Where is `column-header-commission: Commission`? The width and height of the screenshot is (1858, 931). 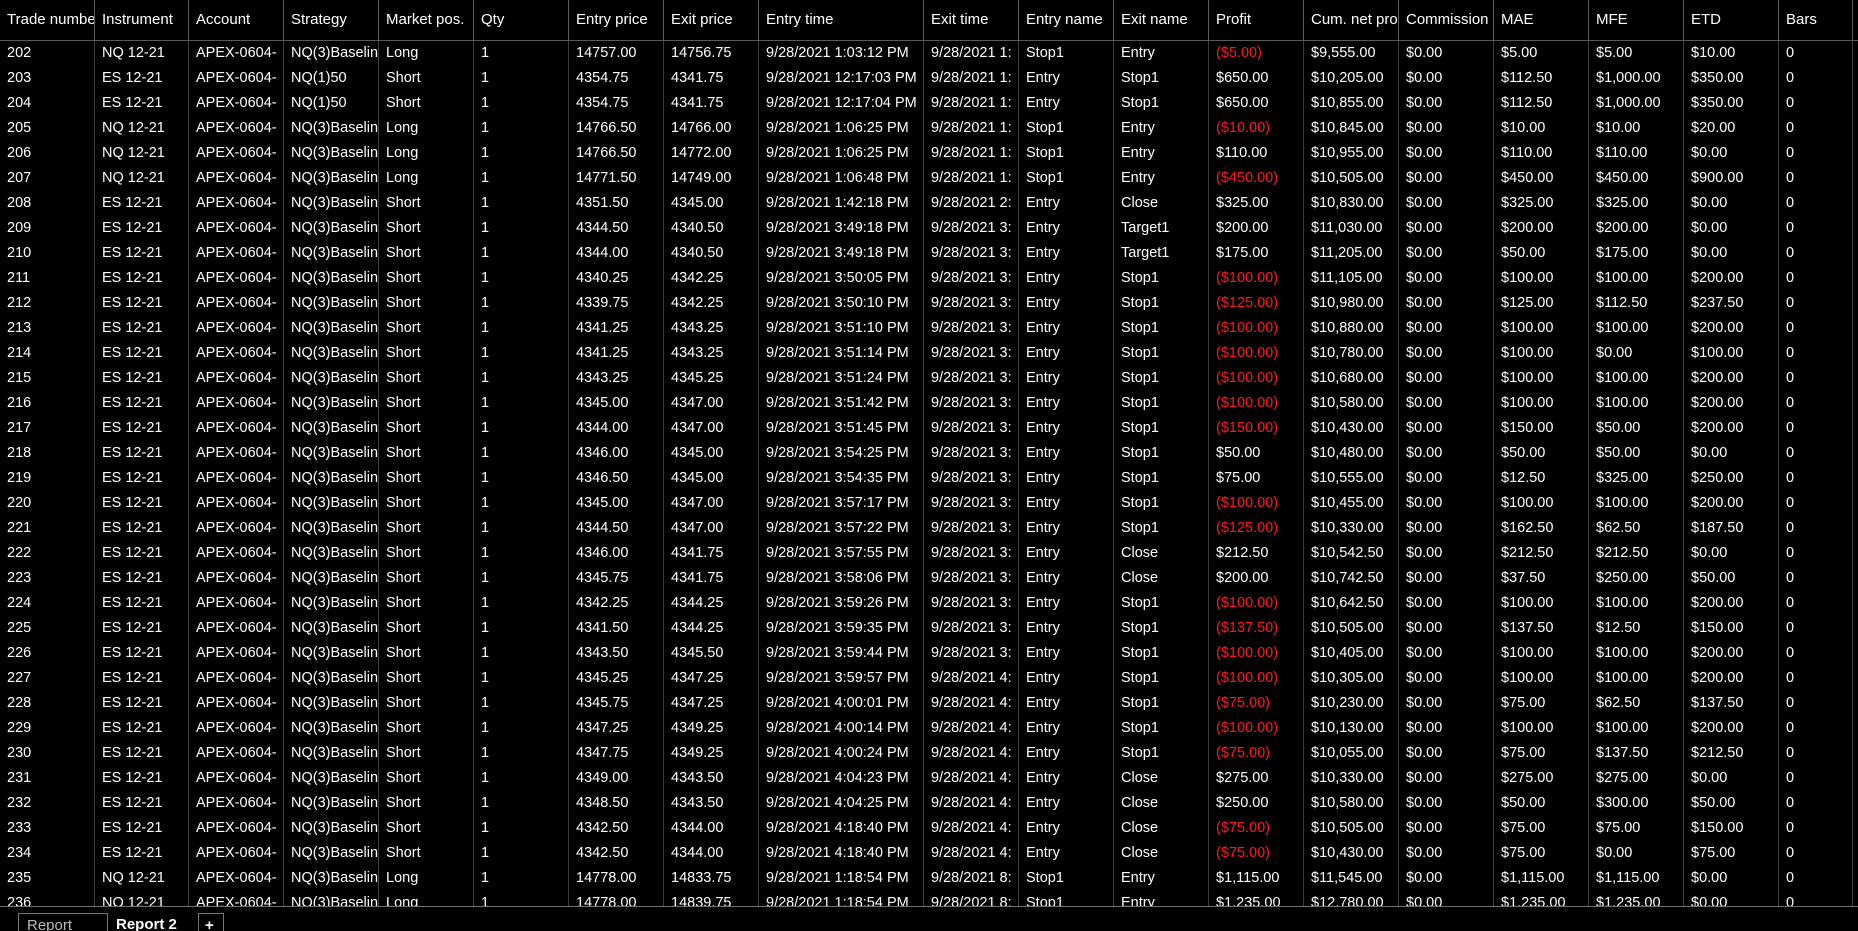
column-header-commission: Commission is located at coordinates (1446, 20).